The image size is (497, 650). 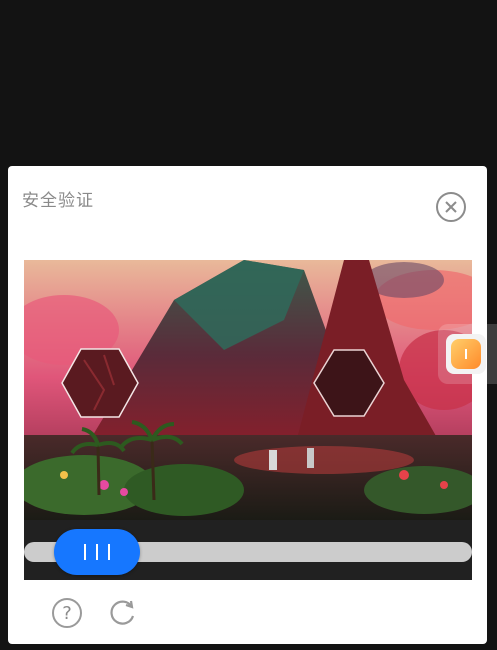 I want to click on refresh-icon, so click(x=122, y=612).